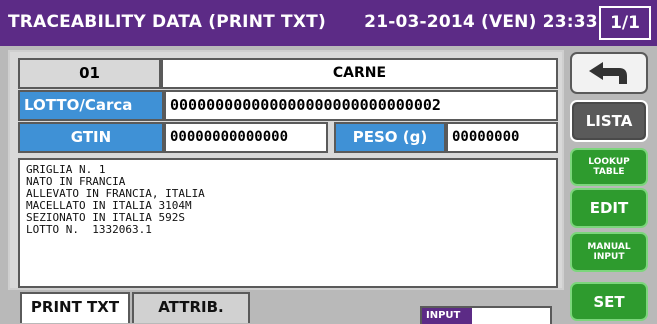 The image size is (657, 324). I want to click on set-button-label: SET, so click(609, 301).